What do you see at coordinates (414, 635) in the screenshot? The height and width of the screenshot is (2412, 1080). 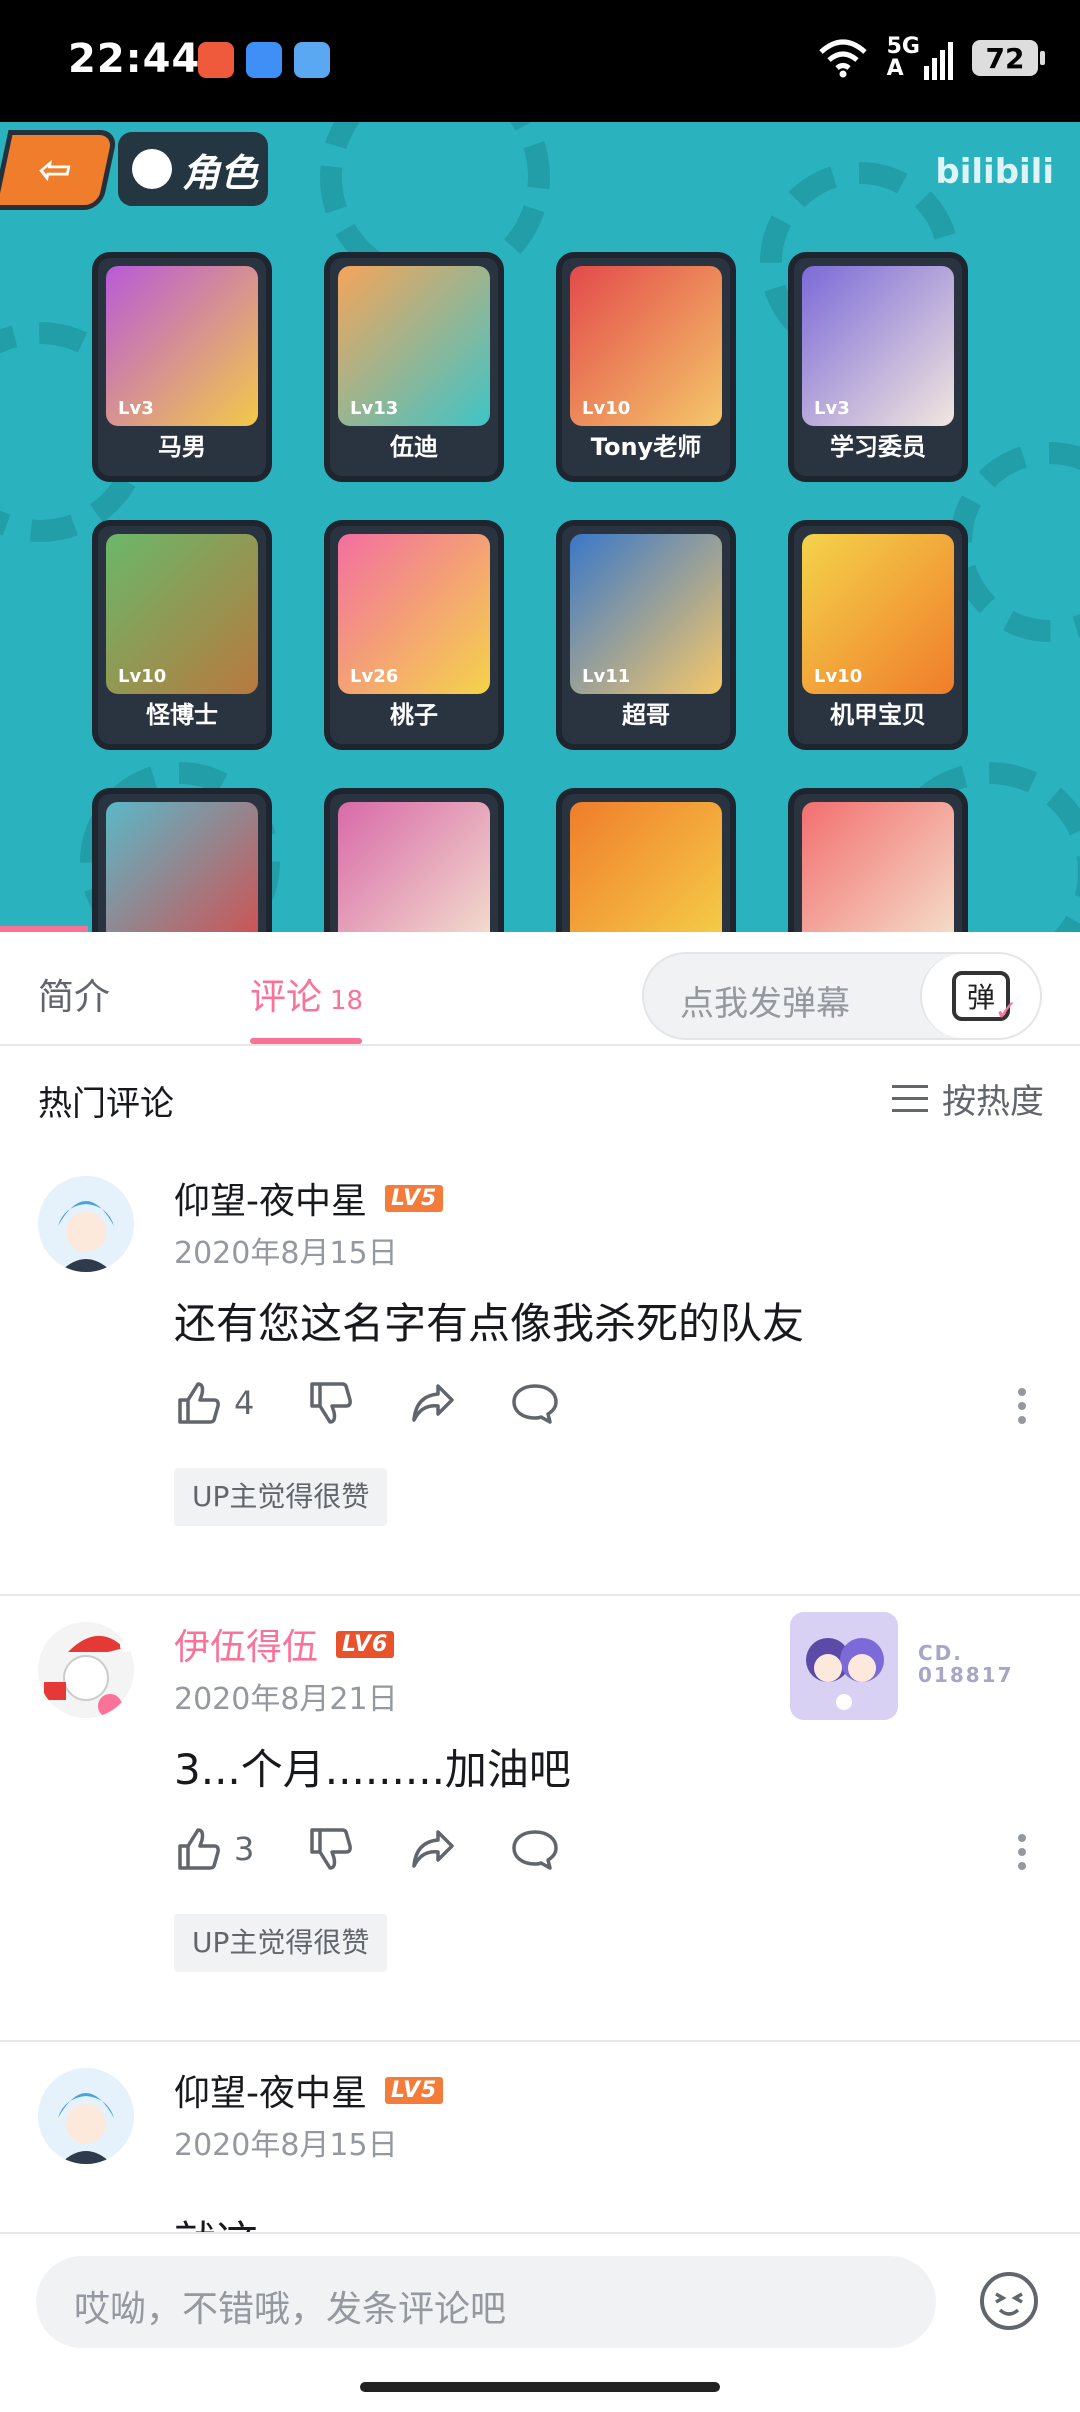 I see `character-card: Lv26 桃子` at bounding box center [414, 635].